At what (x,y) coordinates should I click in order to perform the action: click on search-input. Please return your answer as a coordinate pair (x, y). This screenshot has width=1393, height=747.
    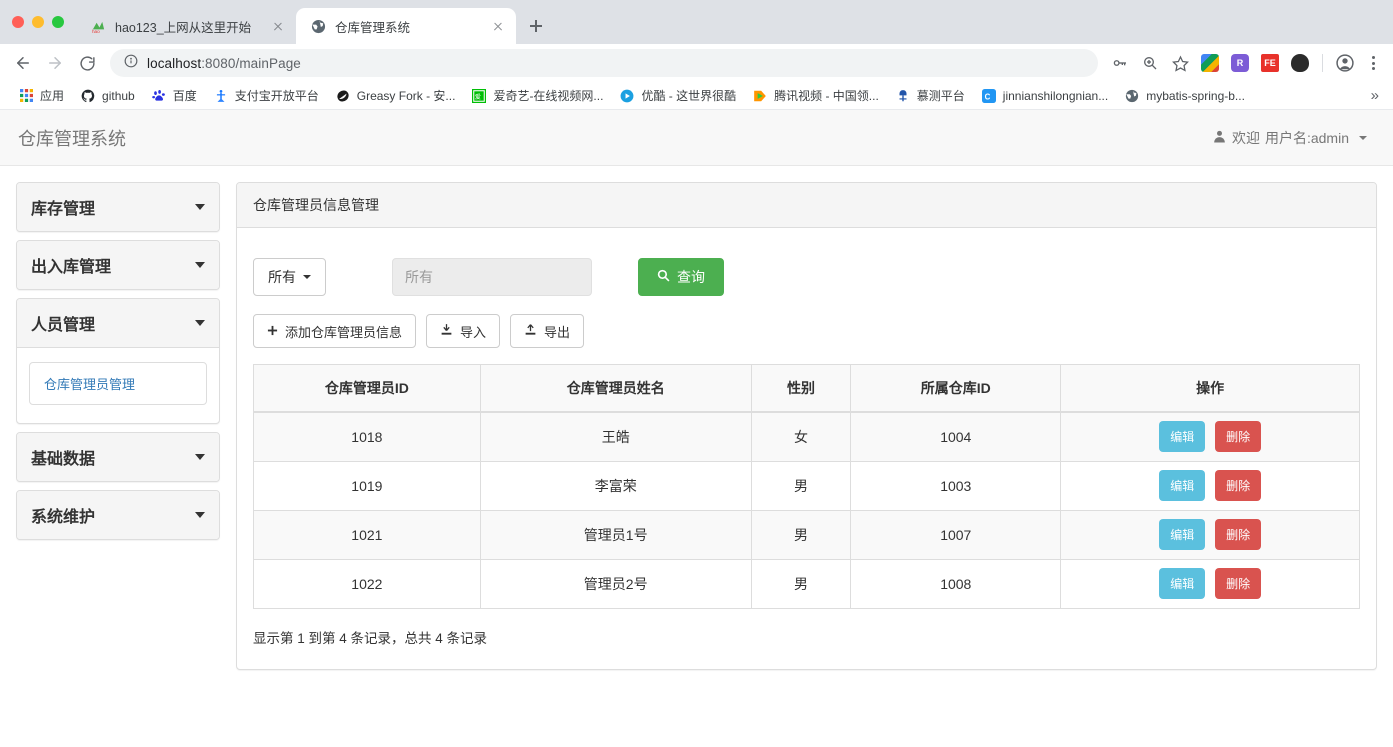
    Looking at the image, I should click on (492, 277).